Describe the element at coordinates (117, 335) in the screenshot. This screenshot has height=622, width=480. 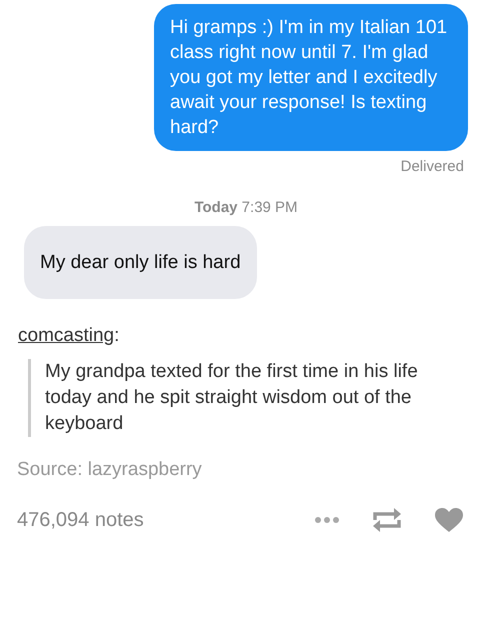
I see `author-colon: :` at that location.